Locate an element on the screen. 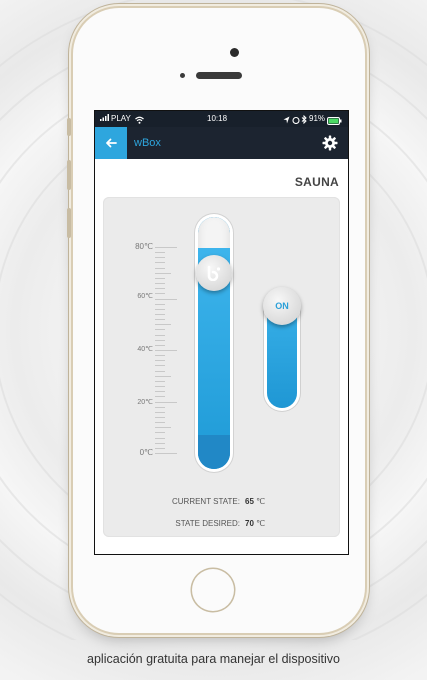 This screenshot has width=427, height=680. status-bar: PLAY 10:18 91% is located at coordinates (221, 119).